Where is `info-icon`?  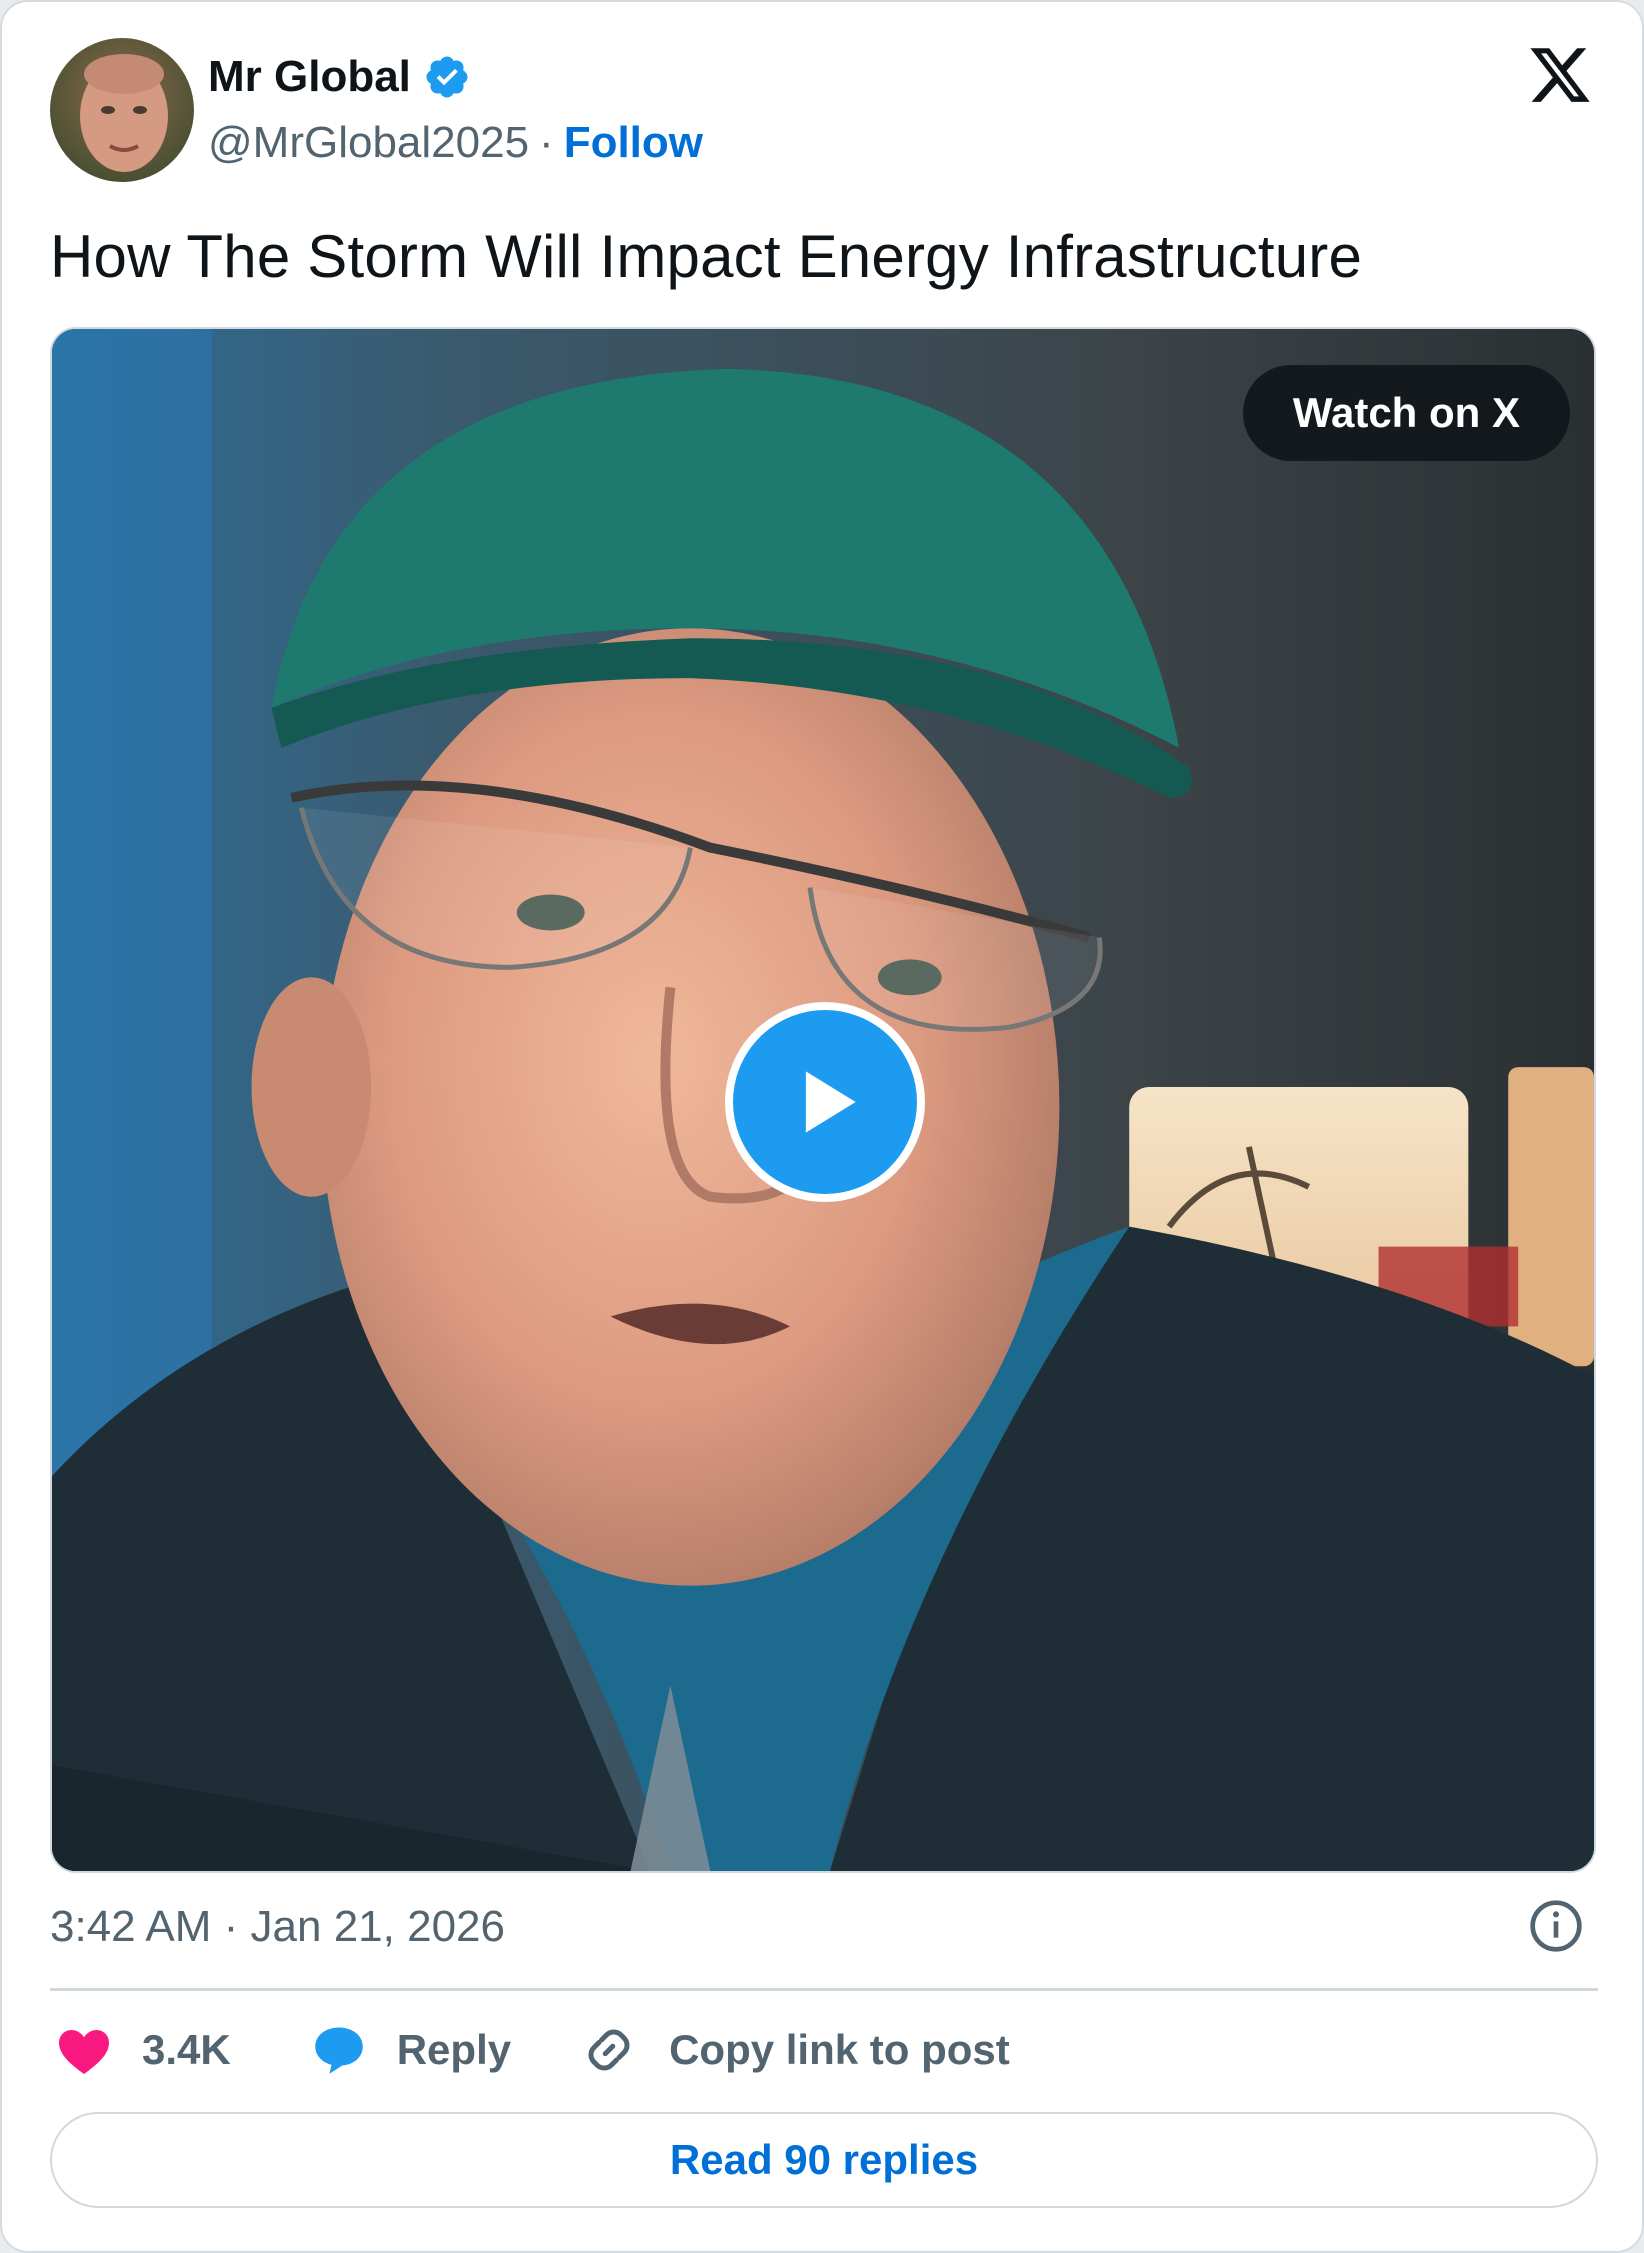
info-icon is located at coordinates (1556, 1926).